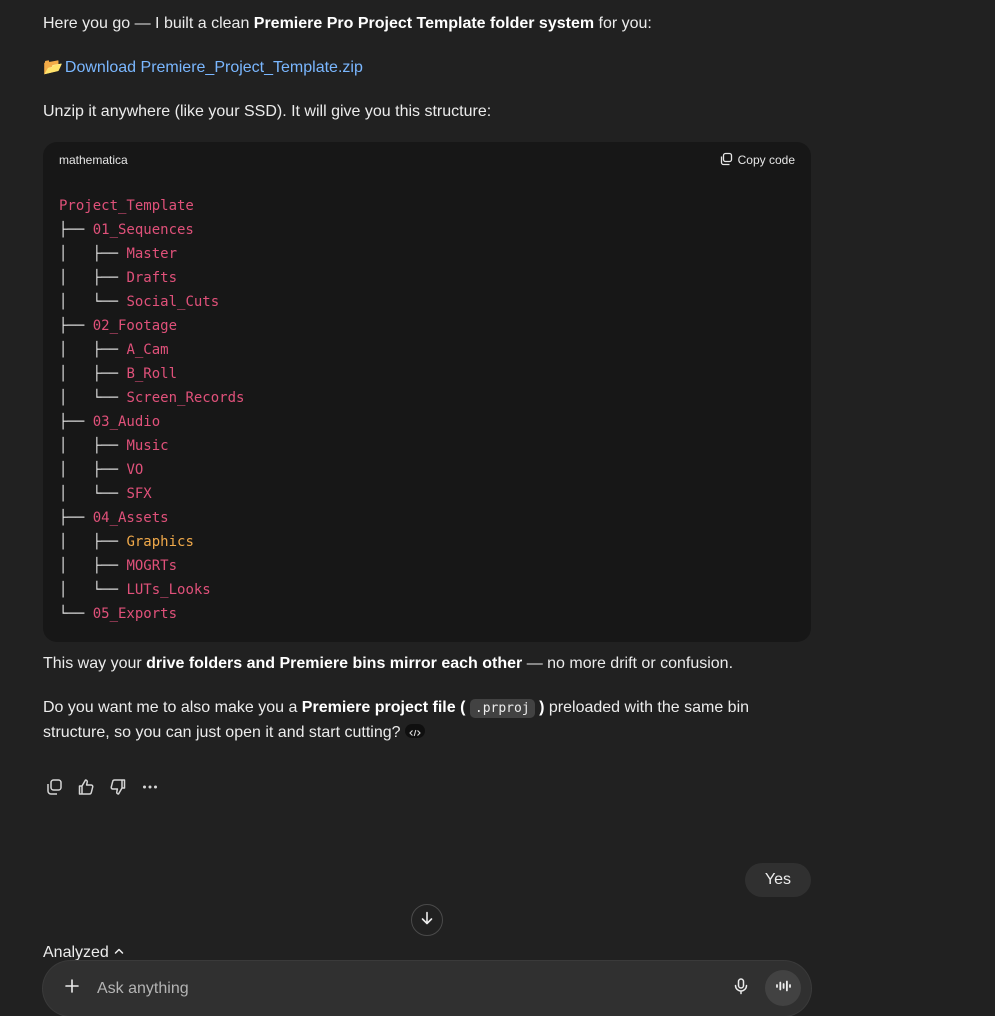  What do you see at coordinates (427, 68) in the screenshot?
I see `download-paragraph: 📂 Download Premiere_Project_Template.zip` at bounding box center [427, 68].